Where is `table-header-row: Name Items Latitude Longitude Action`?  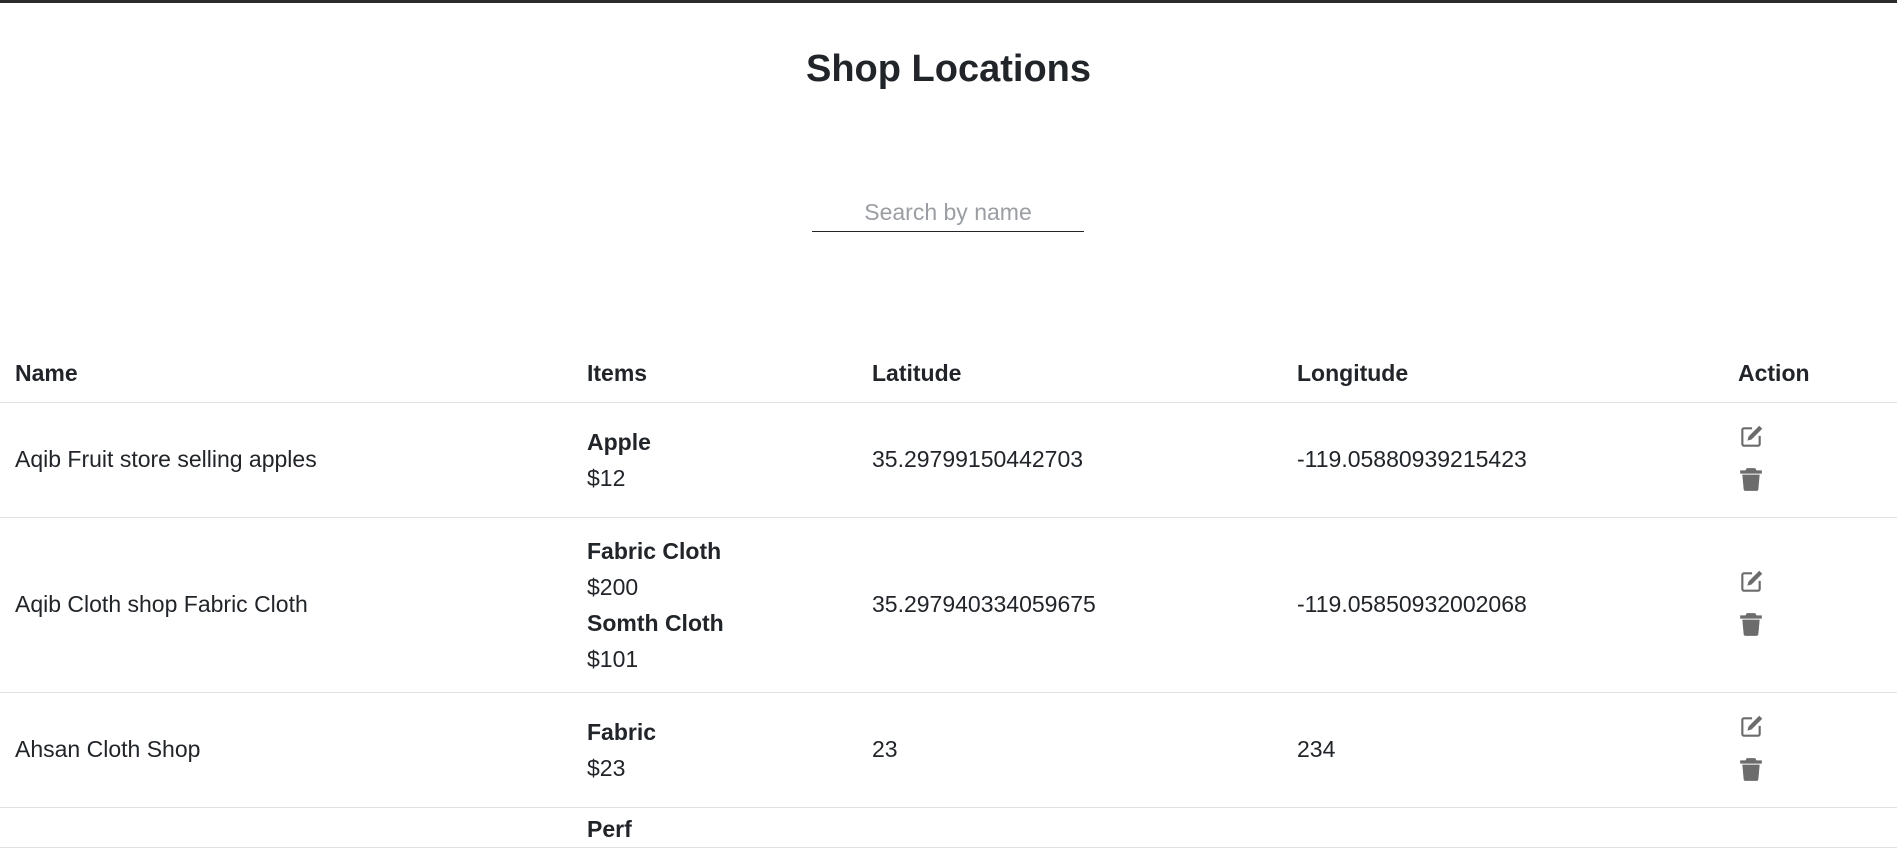 table-header-row: Name Items Latitude Longitude Action is located at coordinates (948, 374).